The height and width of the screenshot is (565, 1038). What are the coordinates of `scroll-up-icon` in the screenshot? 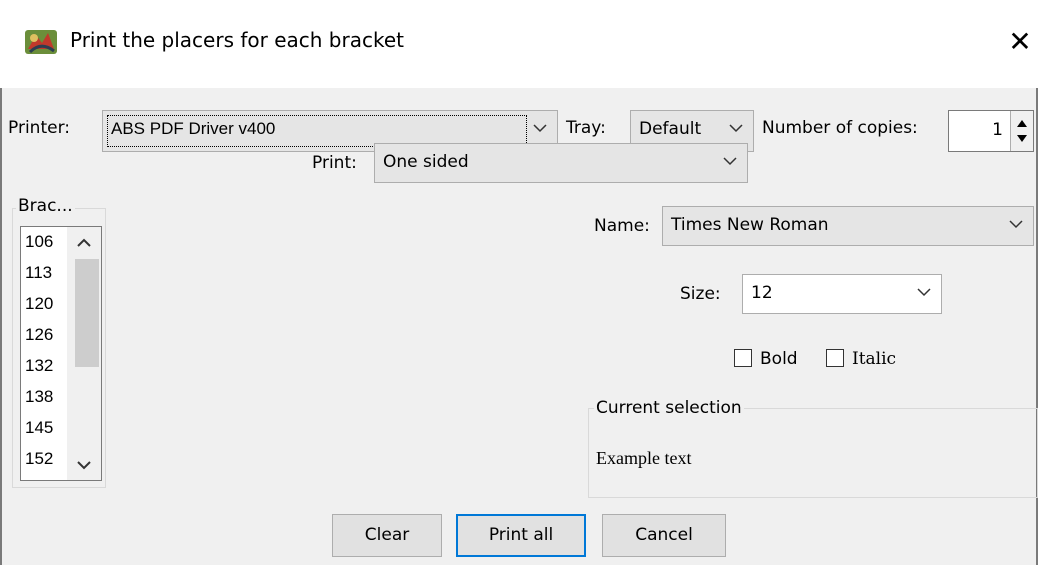 It's located at (84, 243).